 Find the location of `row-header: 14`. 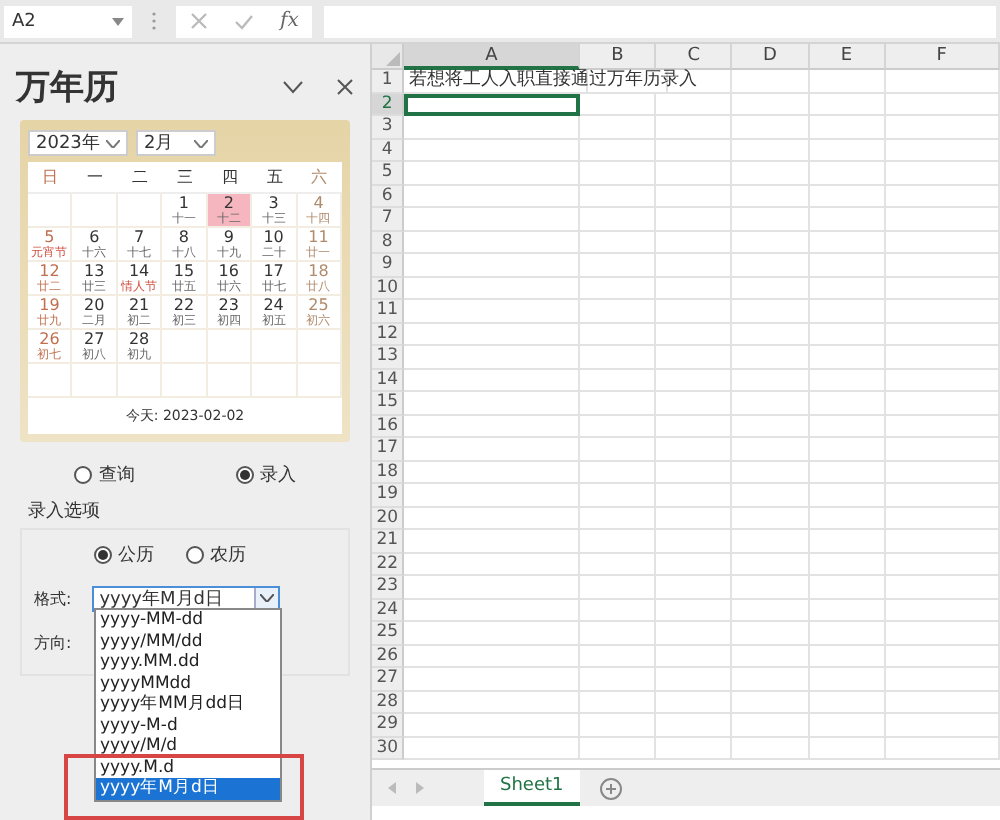

row-header: 14 is located at coordinates (388, 380).